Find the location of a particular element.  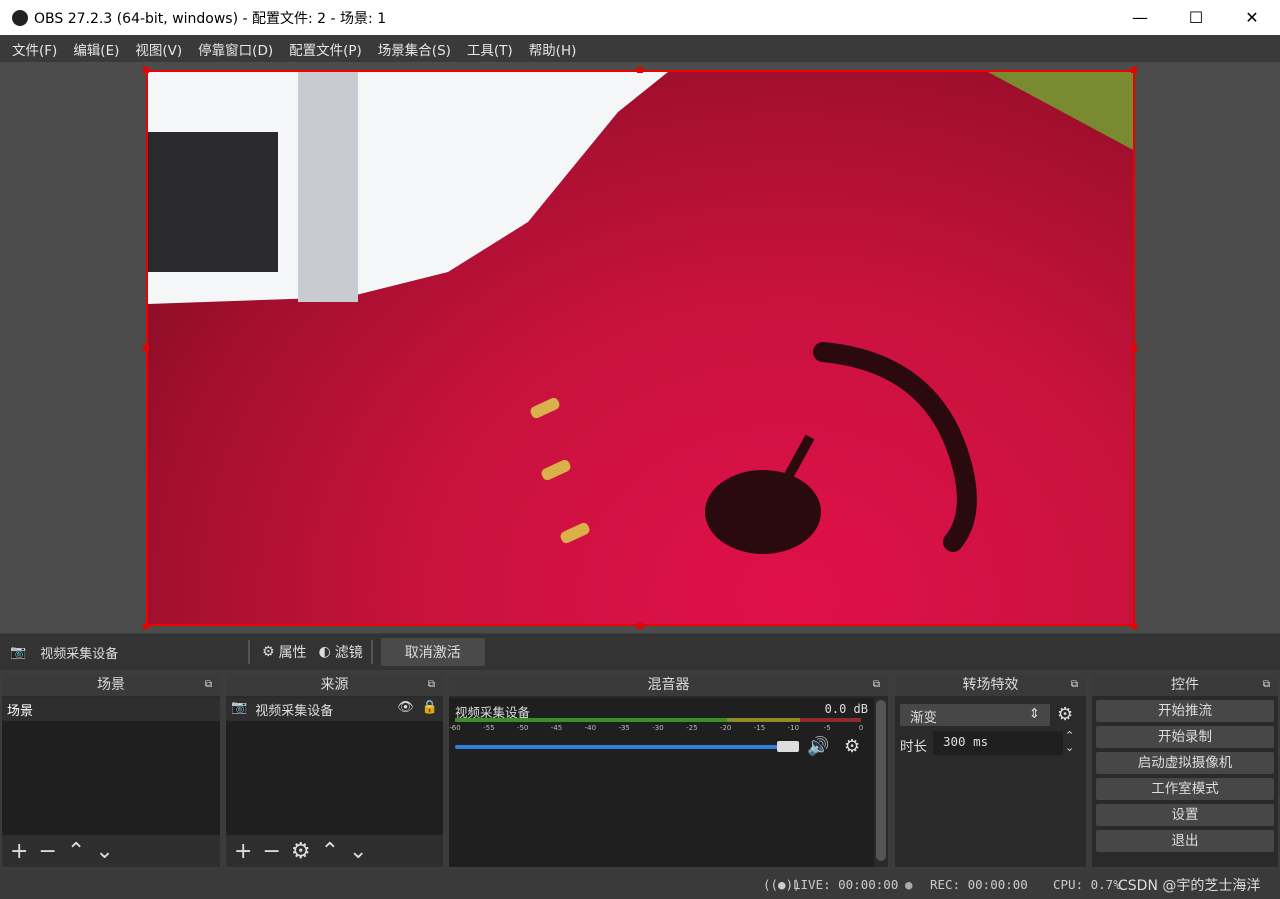

sources-title: 来源 is located at coordinates (334, 685).